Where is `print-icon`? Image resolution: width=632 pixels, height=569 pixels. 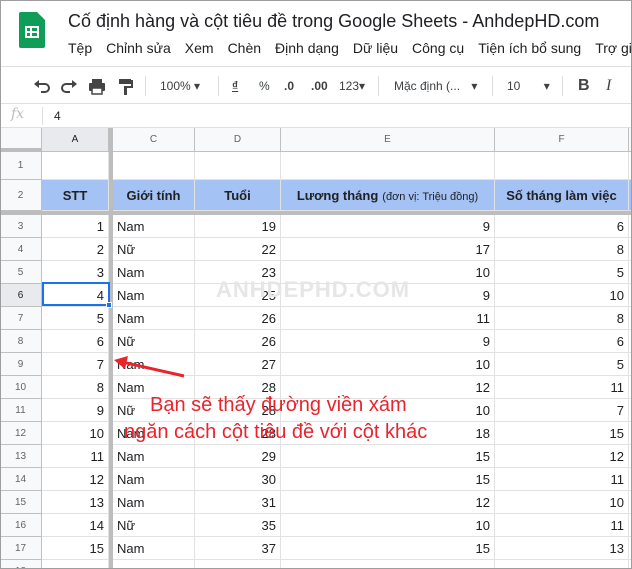 print-icon is located at coordinates (97, 86).